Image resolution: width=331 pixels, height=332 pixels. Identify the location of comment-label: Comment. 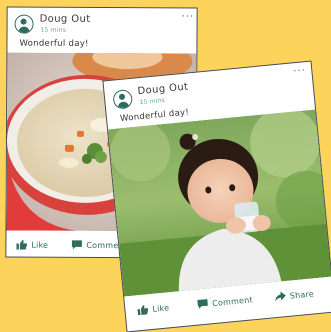
(232, 301).